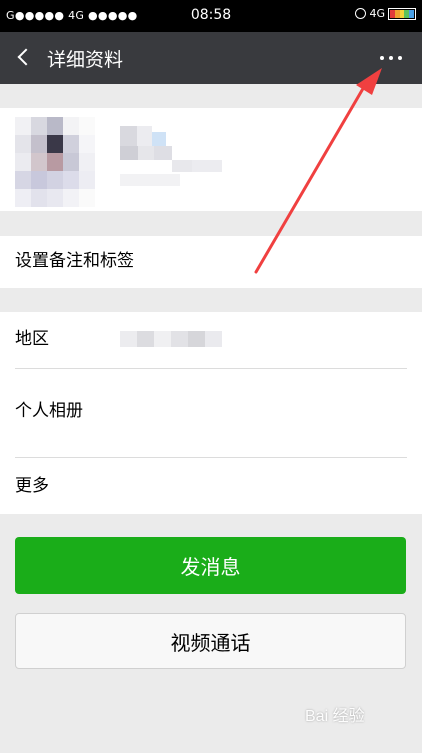 This screenshot has width=422, height=753. What do you see at coordinates (85, 60) in the screenshot?
I see `page-title: 详细资料` at bounding box center [85, 60].